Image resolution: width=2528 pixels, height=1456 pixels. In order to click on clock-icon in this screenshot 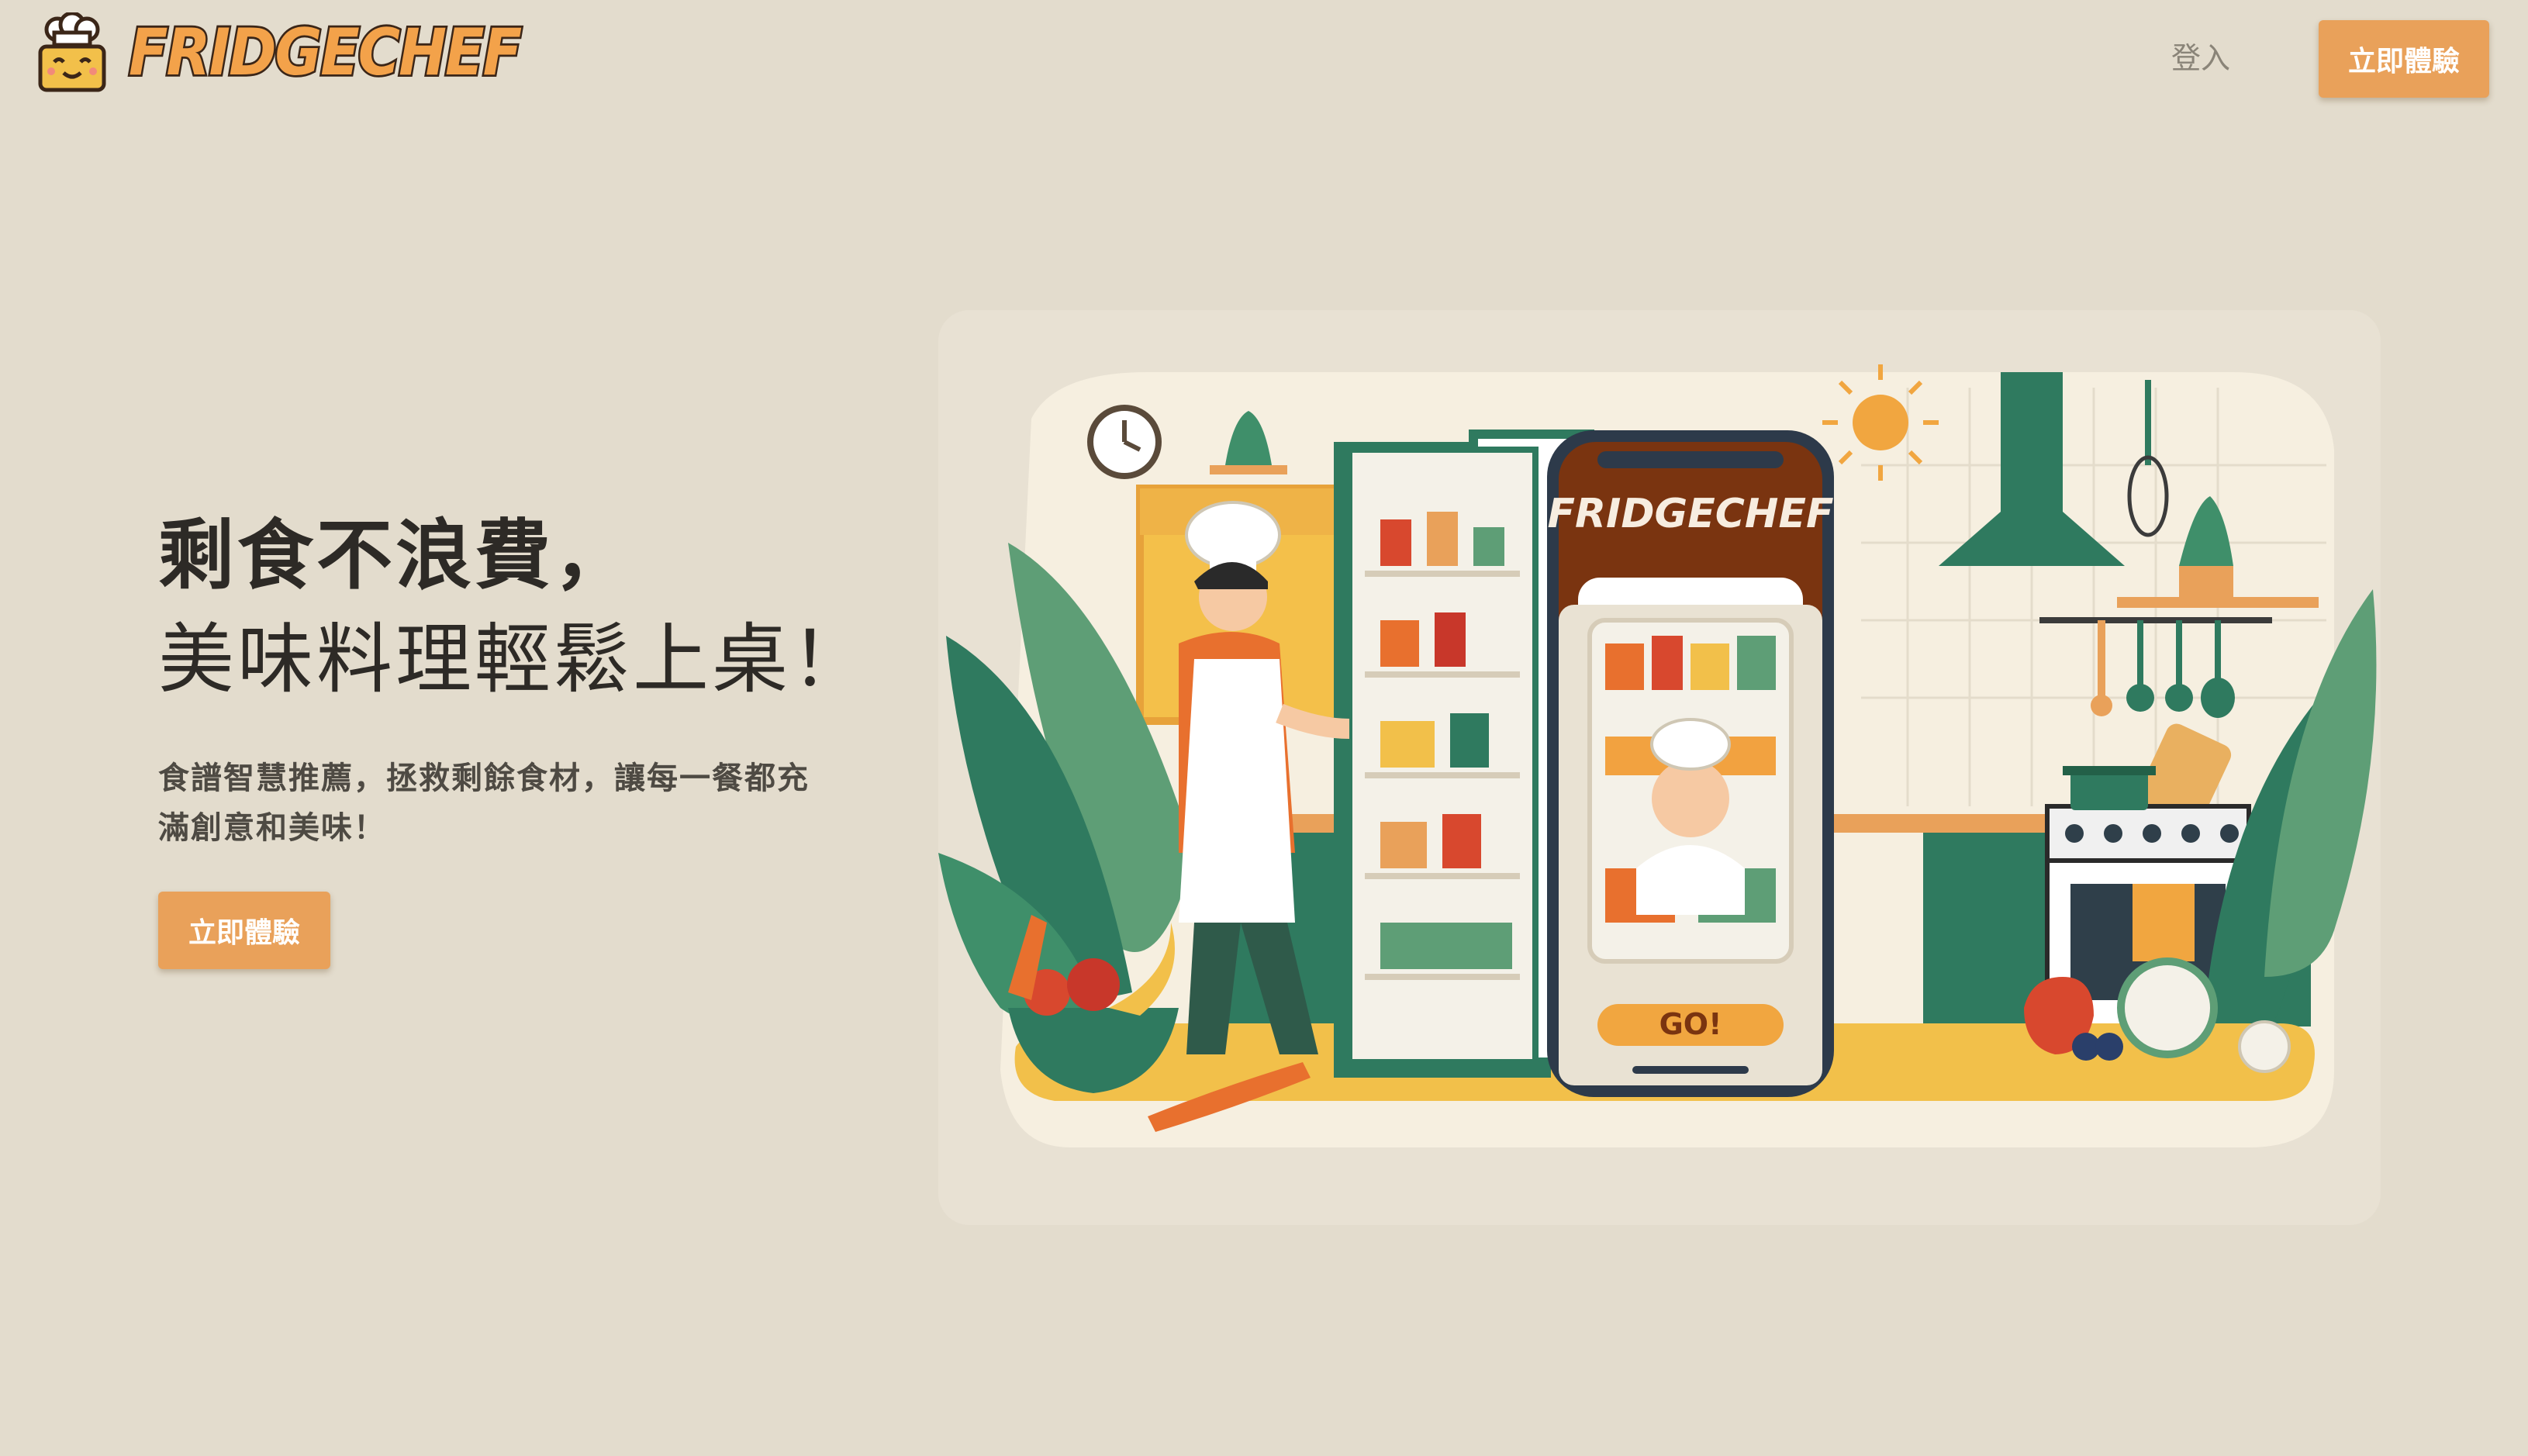, I will do `click(1124, 442)`.